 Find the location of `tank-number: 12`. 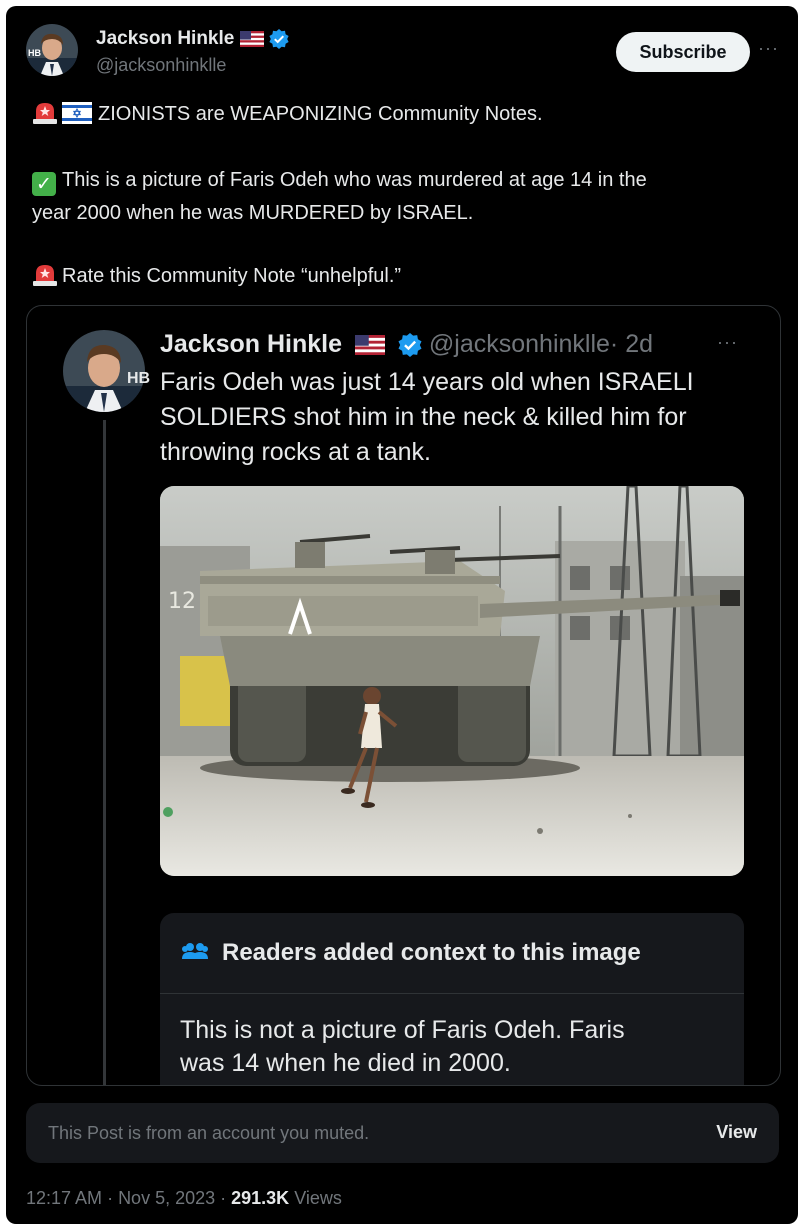

tank-number: 12 is located at coordinates (182, 601).